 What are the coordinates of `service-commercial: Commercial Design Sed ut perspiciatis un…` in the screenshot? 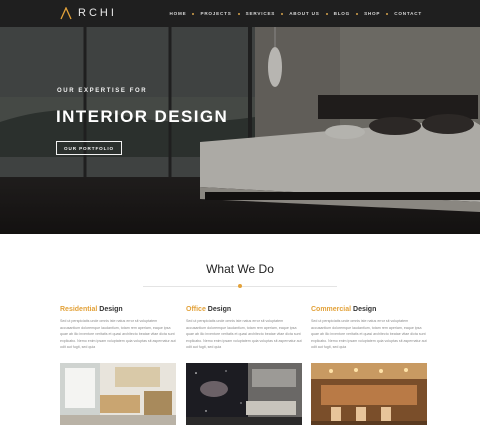 It's located at (369, 365).